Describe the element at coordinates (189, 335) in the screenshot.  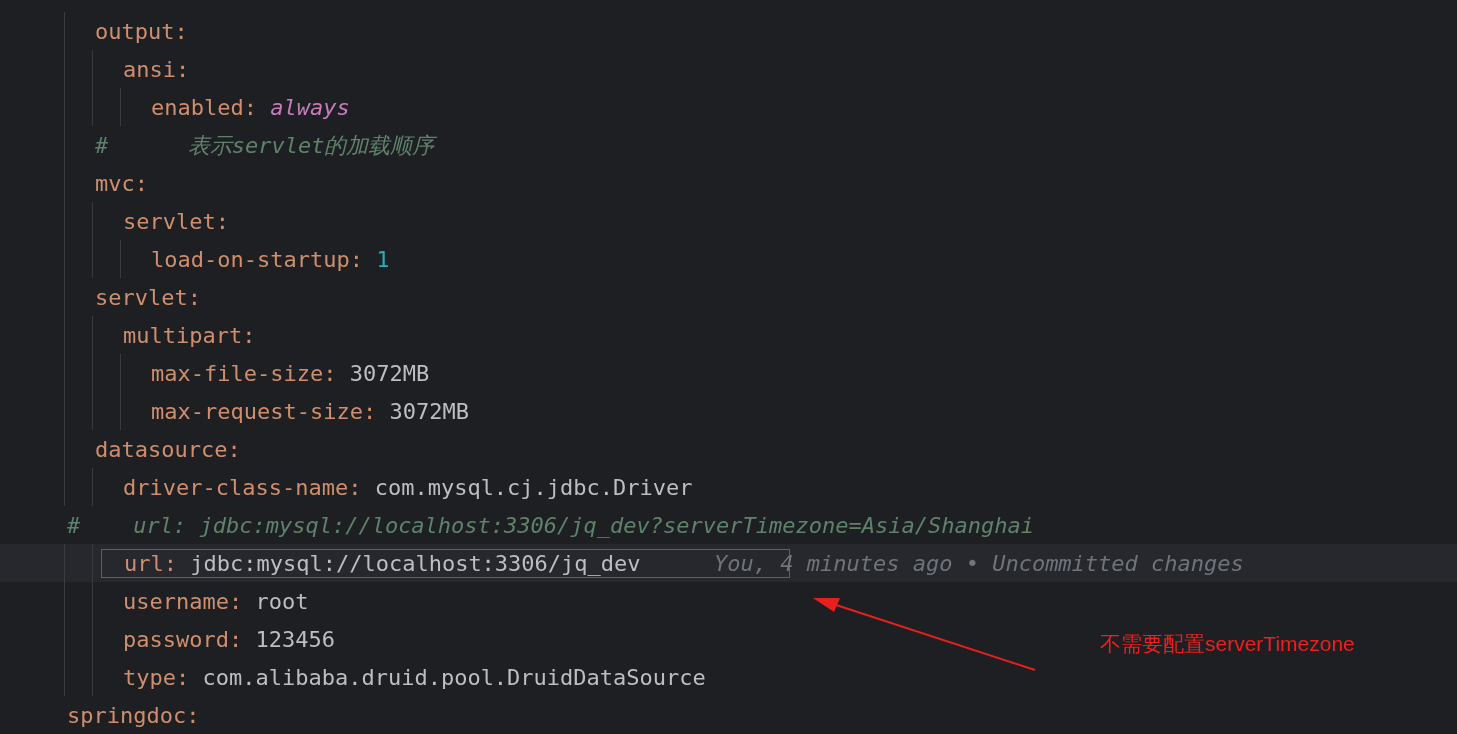
I see `code-line: multipart:` at that location.